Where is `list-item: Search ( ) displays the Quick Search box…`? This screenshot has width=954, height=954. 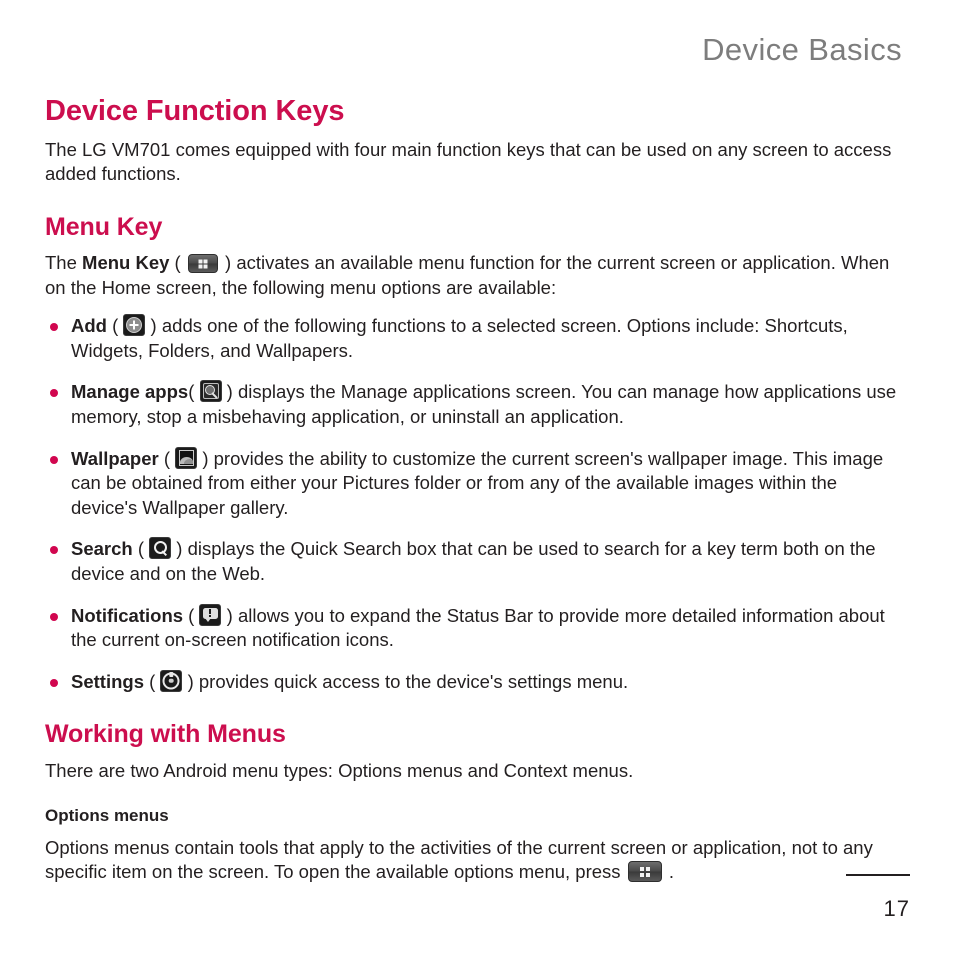 list-item: Search ( ) displays the Quick Search box… is located at coordinates (475, 561).